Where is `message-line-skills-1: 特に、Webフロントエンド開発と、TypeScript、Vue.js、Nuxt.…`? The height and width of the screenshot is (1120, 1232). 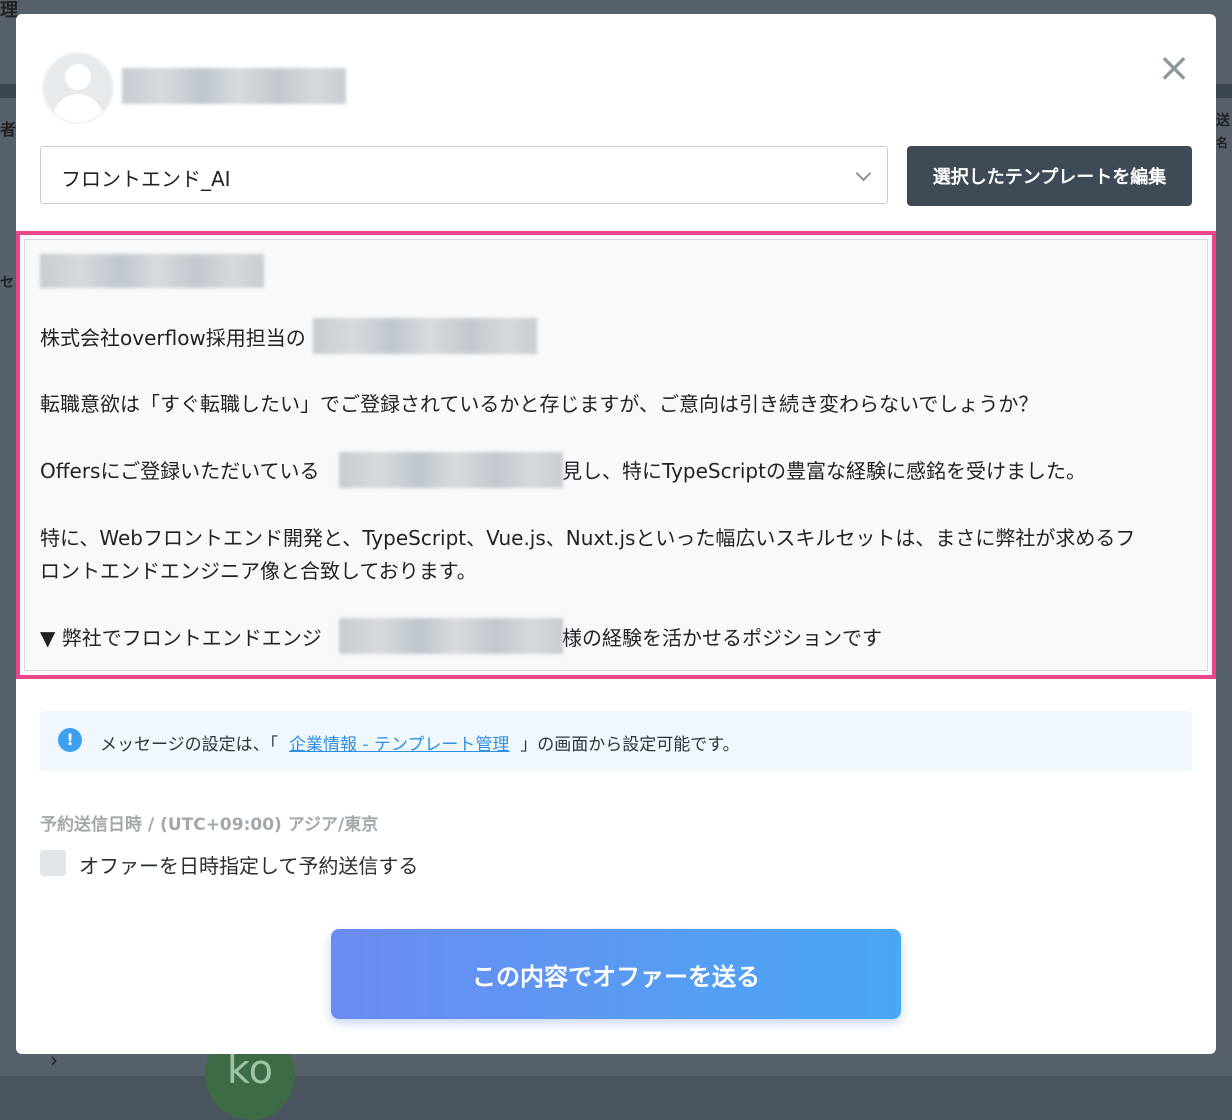
message-line-skills-1: 特に、Webフロントエンド開発と、TypeScript、Vue.js、Nuxt.… is located at coordinates (588, 538).